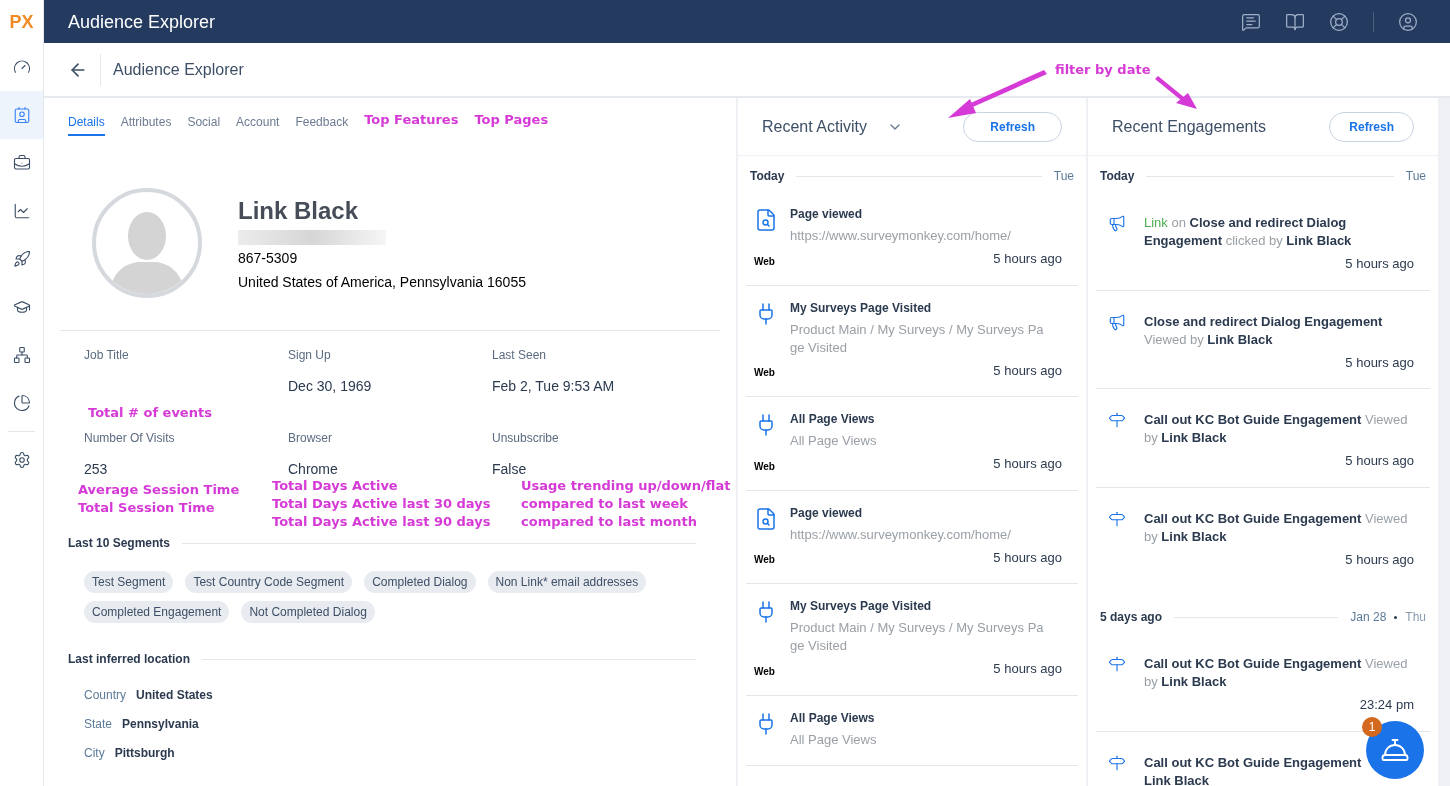 The image size is (1450, 786). What do you see at coordinates (1415, 617) in the screenshot?
I see `group-day: Thu` at bounding box center [1415, 617].